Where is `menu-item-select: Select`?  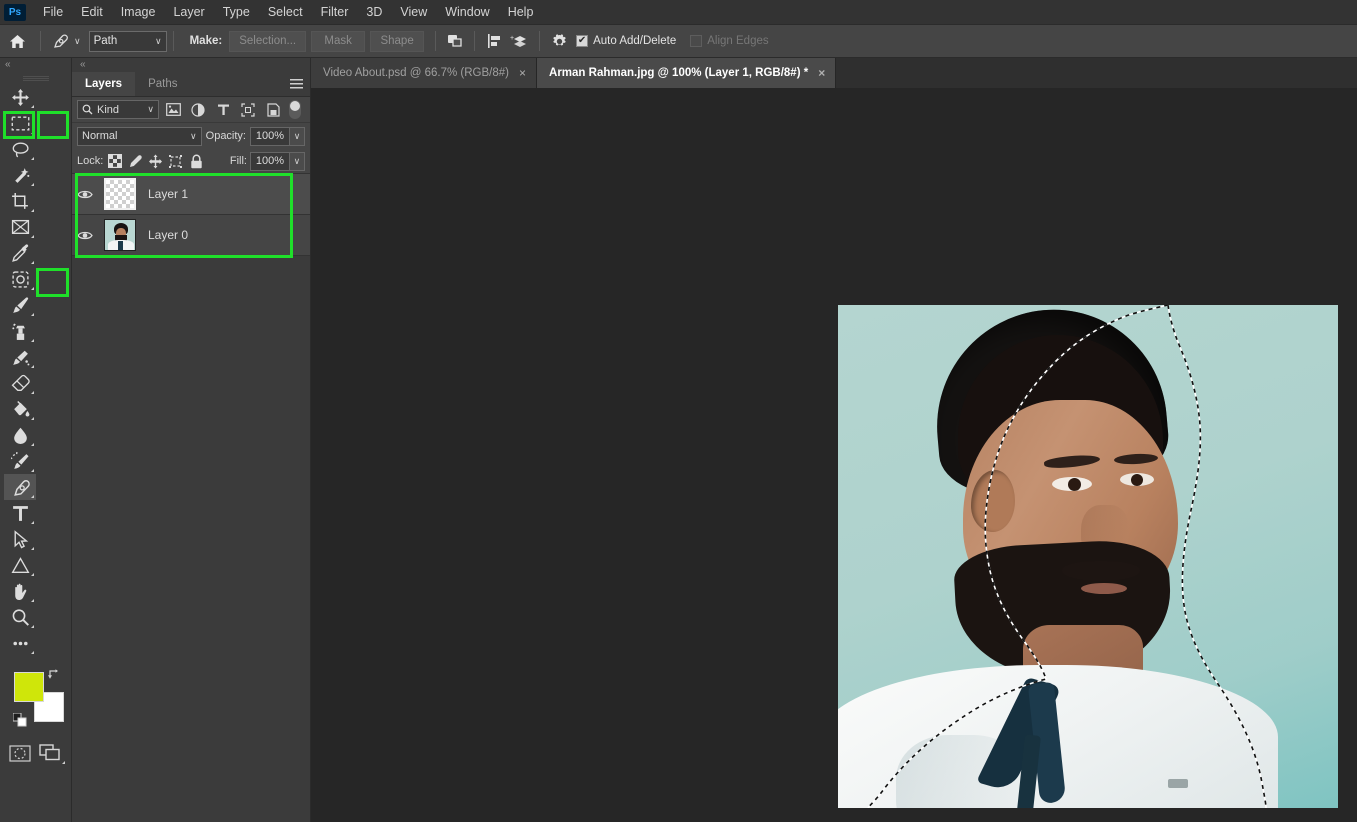
menu-item-select: Select is located at coordinates (285, 12).